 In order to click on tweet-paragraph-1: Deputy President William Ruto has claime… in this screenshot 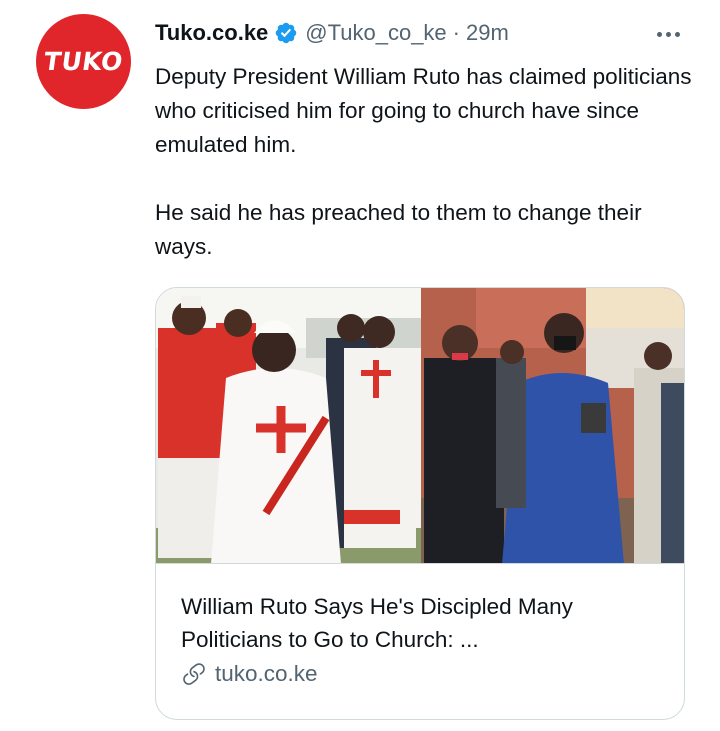, I will do `click(423, 110)`.